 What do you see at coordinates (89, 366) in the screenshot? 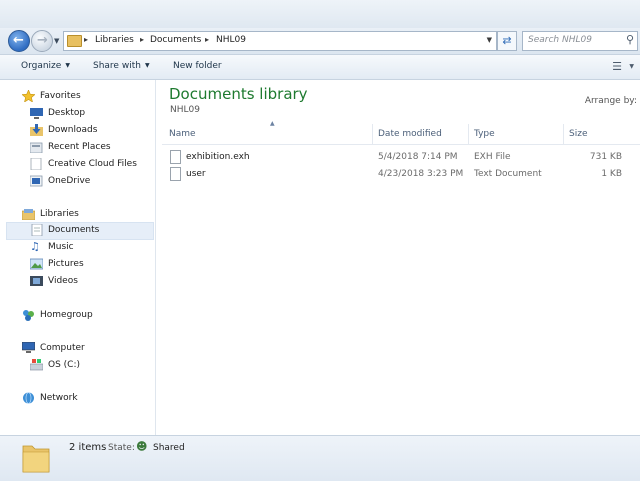
I see `sidebar-item-os-c: OS (C:)` at bounding box center [89, 366].